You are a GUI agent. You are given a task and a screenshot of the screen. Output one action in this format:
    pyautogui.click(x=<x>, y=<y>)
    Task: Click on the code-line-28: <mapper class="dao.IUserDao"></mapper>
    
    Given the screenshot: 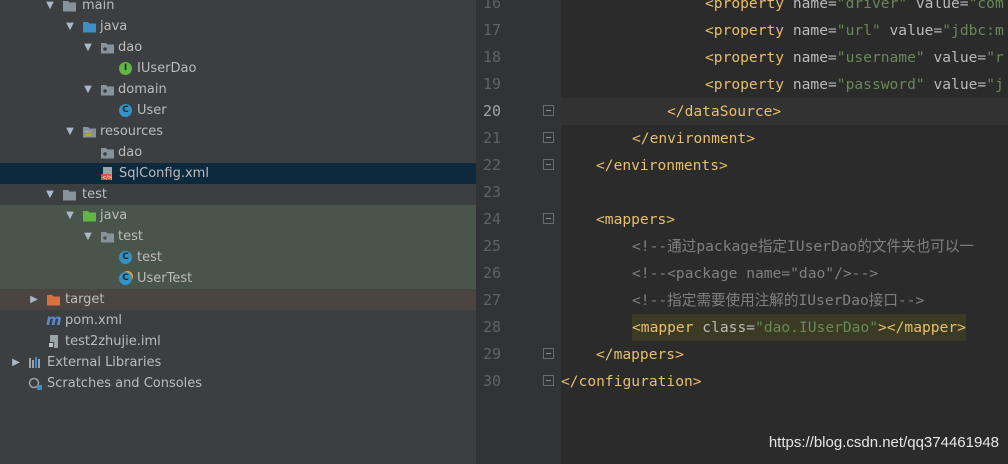 What is the action you would take?
    pyautogui.click(x=799, y=327)
    